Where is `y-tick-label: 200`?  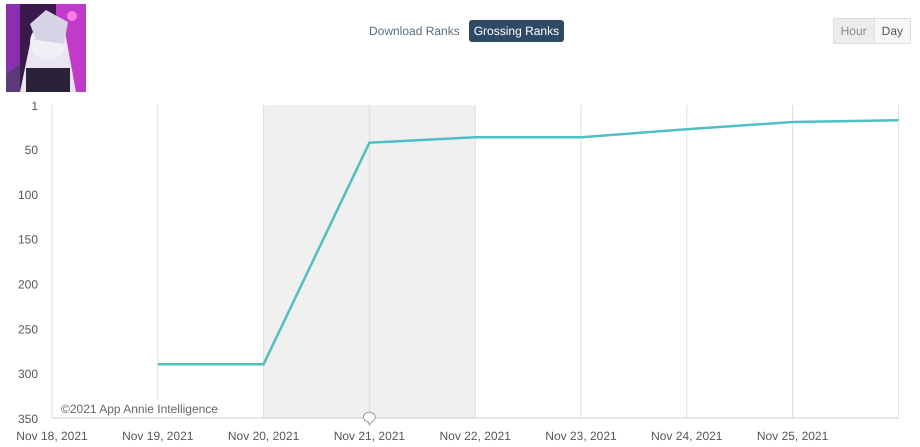 y-tick-label: 200 is located at coordinates (28, 284).